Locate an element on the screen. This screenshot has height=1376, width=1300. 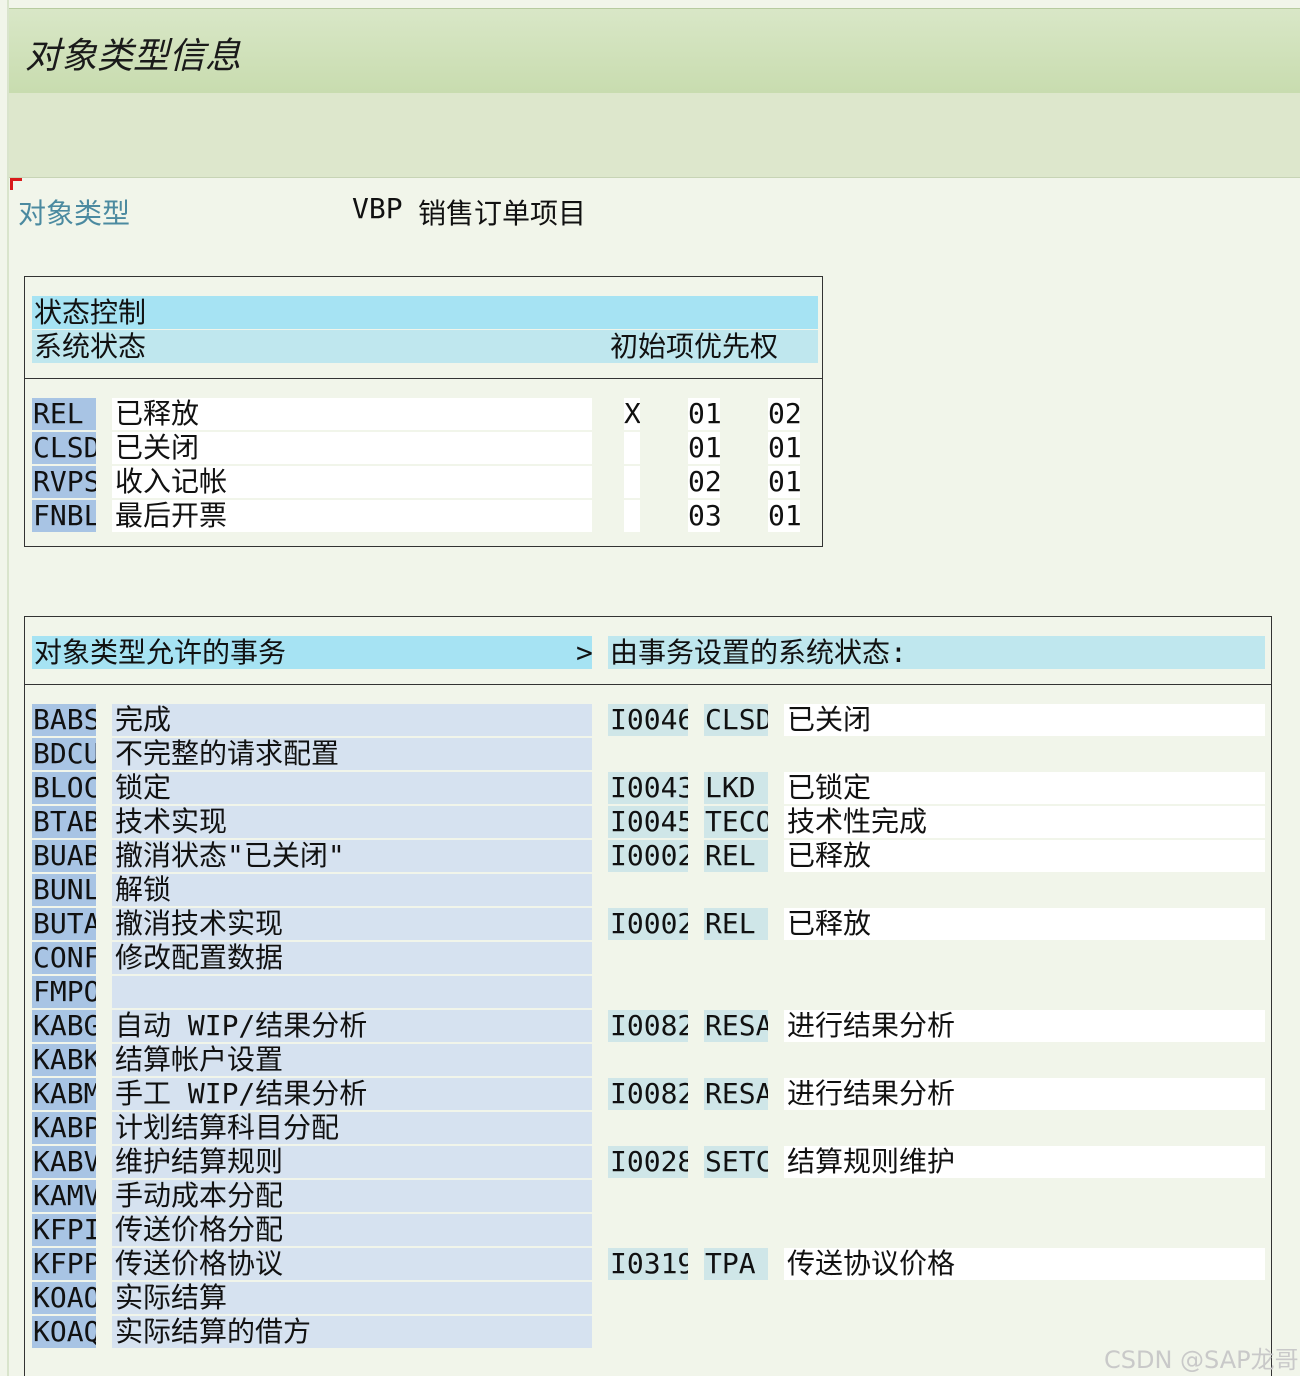
transaction-text: 修改配置数据 is located at coordinates (352, 958).